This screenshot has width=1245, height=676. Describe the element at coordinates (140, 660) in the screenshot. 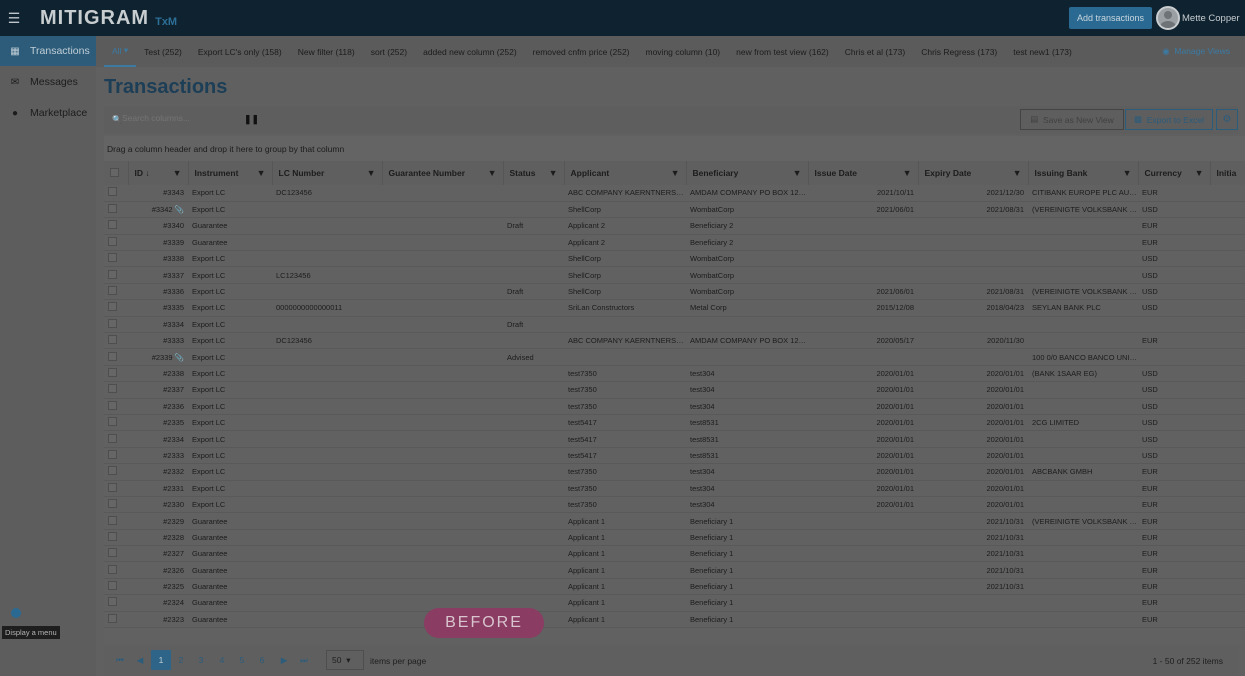

I see `prev-page-icon: ◀` at that location.